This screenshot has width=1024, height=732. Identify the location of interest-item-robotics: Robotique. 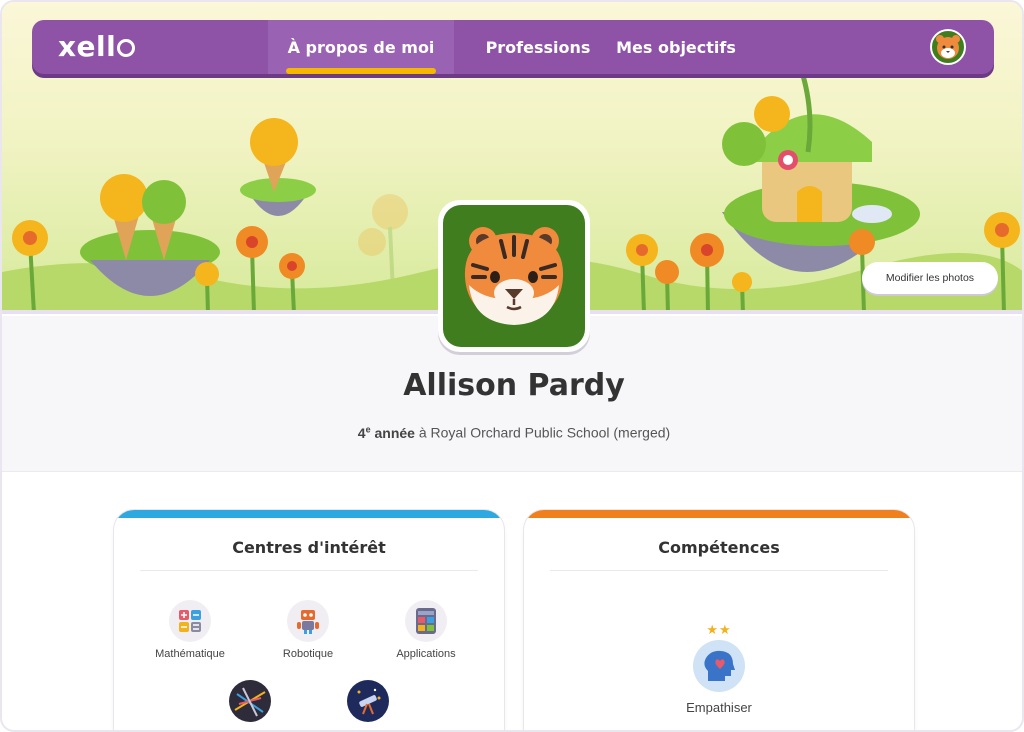
(308, 630).